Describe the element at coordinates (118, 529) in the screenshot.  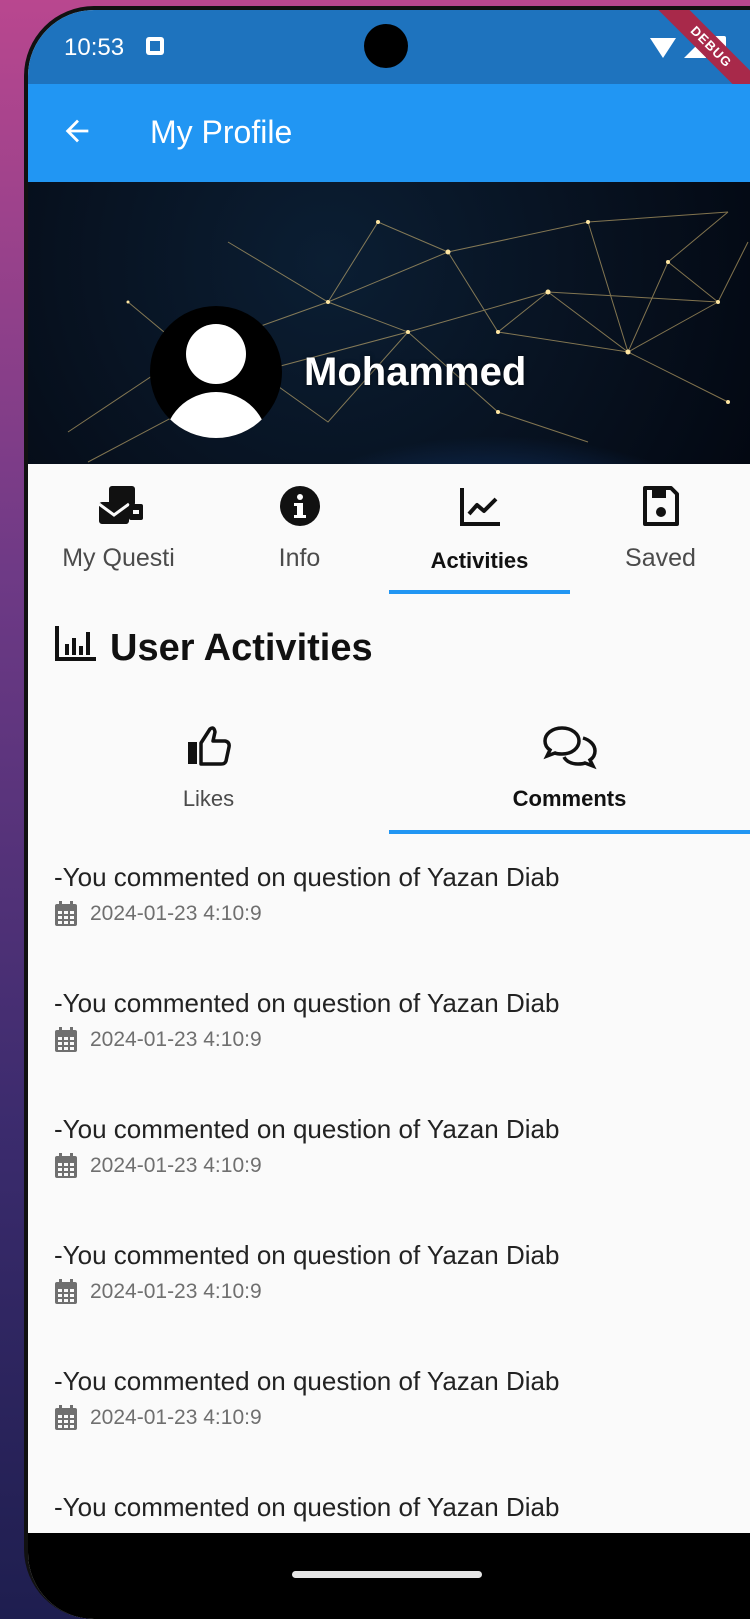
I see `tab-my-questions: My Questi` at that location.